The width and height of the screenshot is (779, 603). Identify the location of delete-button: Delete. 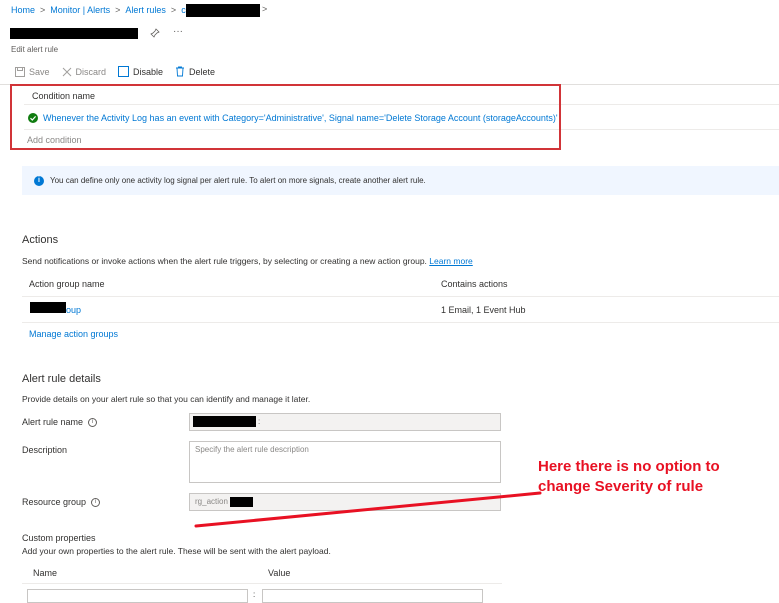
(195, 71).